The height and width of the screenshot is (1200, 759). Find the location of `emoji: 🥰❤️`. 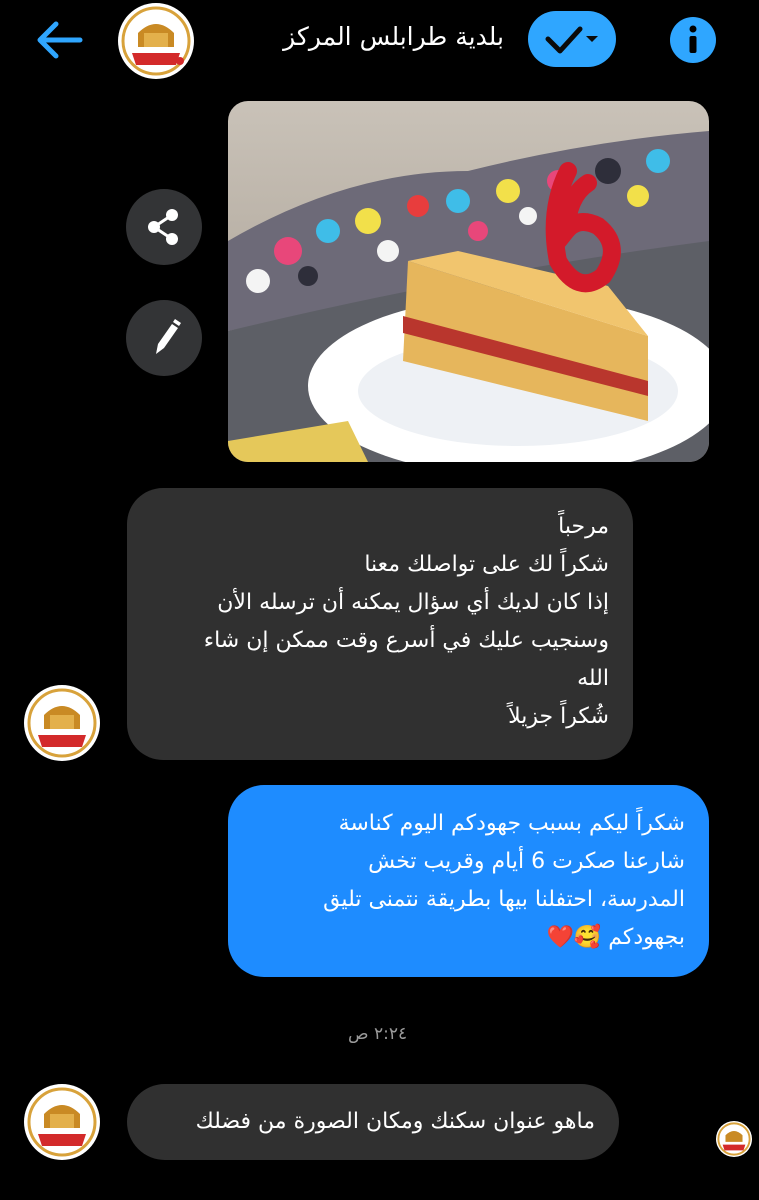

emoji: 🥰❤️ is located at coordinates (574, 937).